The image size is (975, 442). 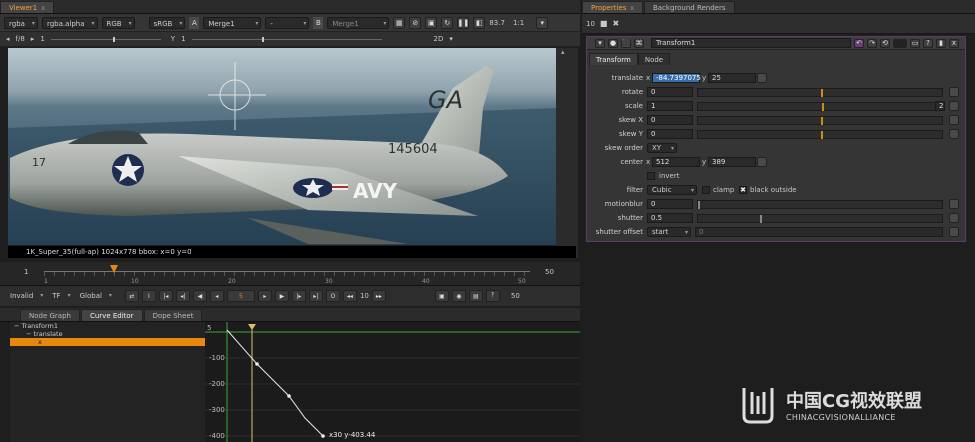 What do you see at coordinates (670, 92) in the screenshot?
I see `rotate-field: 0` at bounding box center [670, 92].